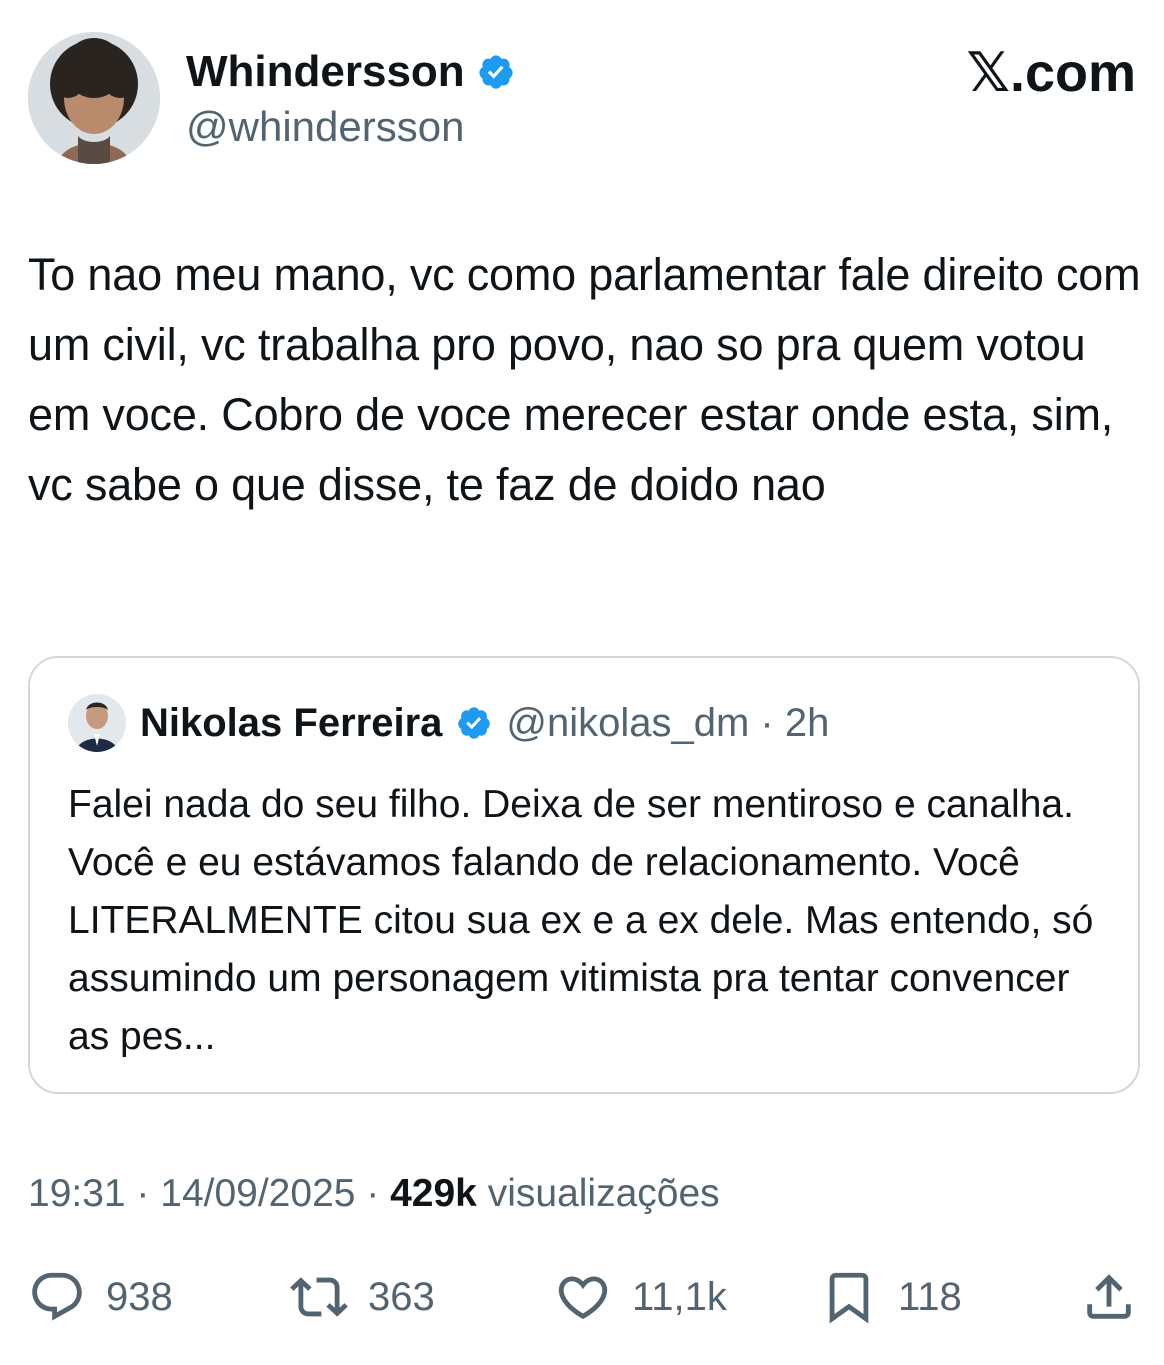 The image size is (1164, 1365). What do you see at coordinates (401, 1296) in the screenshot?
I see `repost-count: 363` at bounding box center [401, 1296].